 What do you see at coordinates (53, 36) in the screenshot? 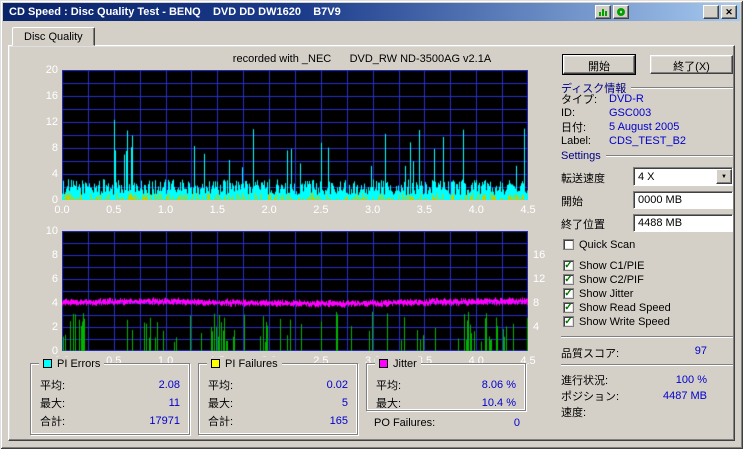
I see `tab-disc-quality: Disc Quality` at bounding box center [53, 36].